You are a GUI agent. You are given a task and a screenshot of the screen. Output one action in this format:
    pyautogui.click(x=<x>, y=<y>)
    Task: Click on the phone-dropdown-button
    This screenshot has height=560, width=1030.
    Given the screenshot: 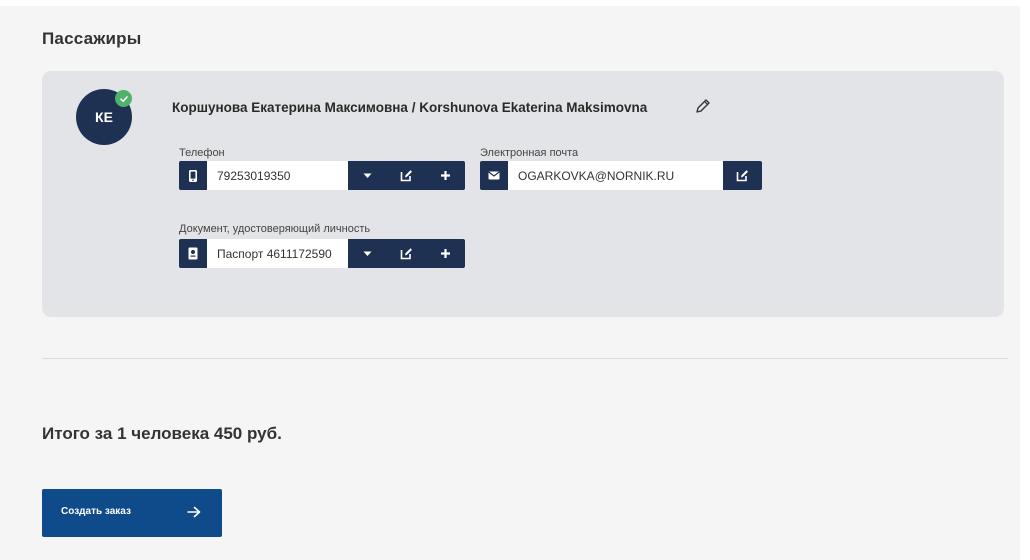 What is the action you would take?
    pyautogui.click(x=367, y=175)
    